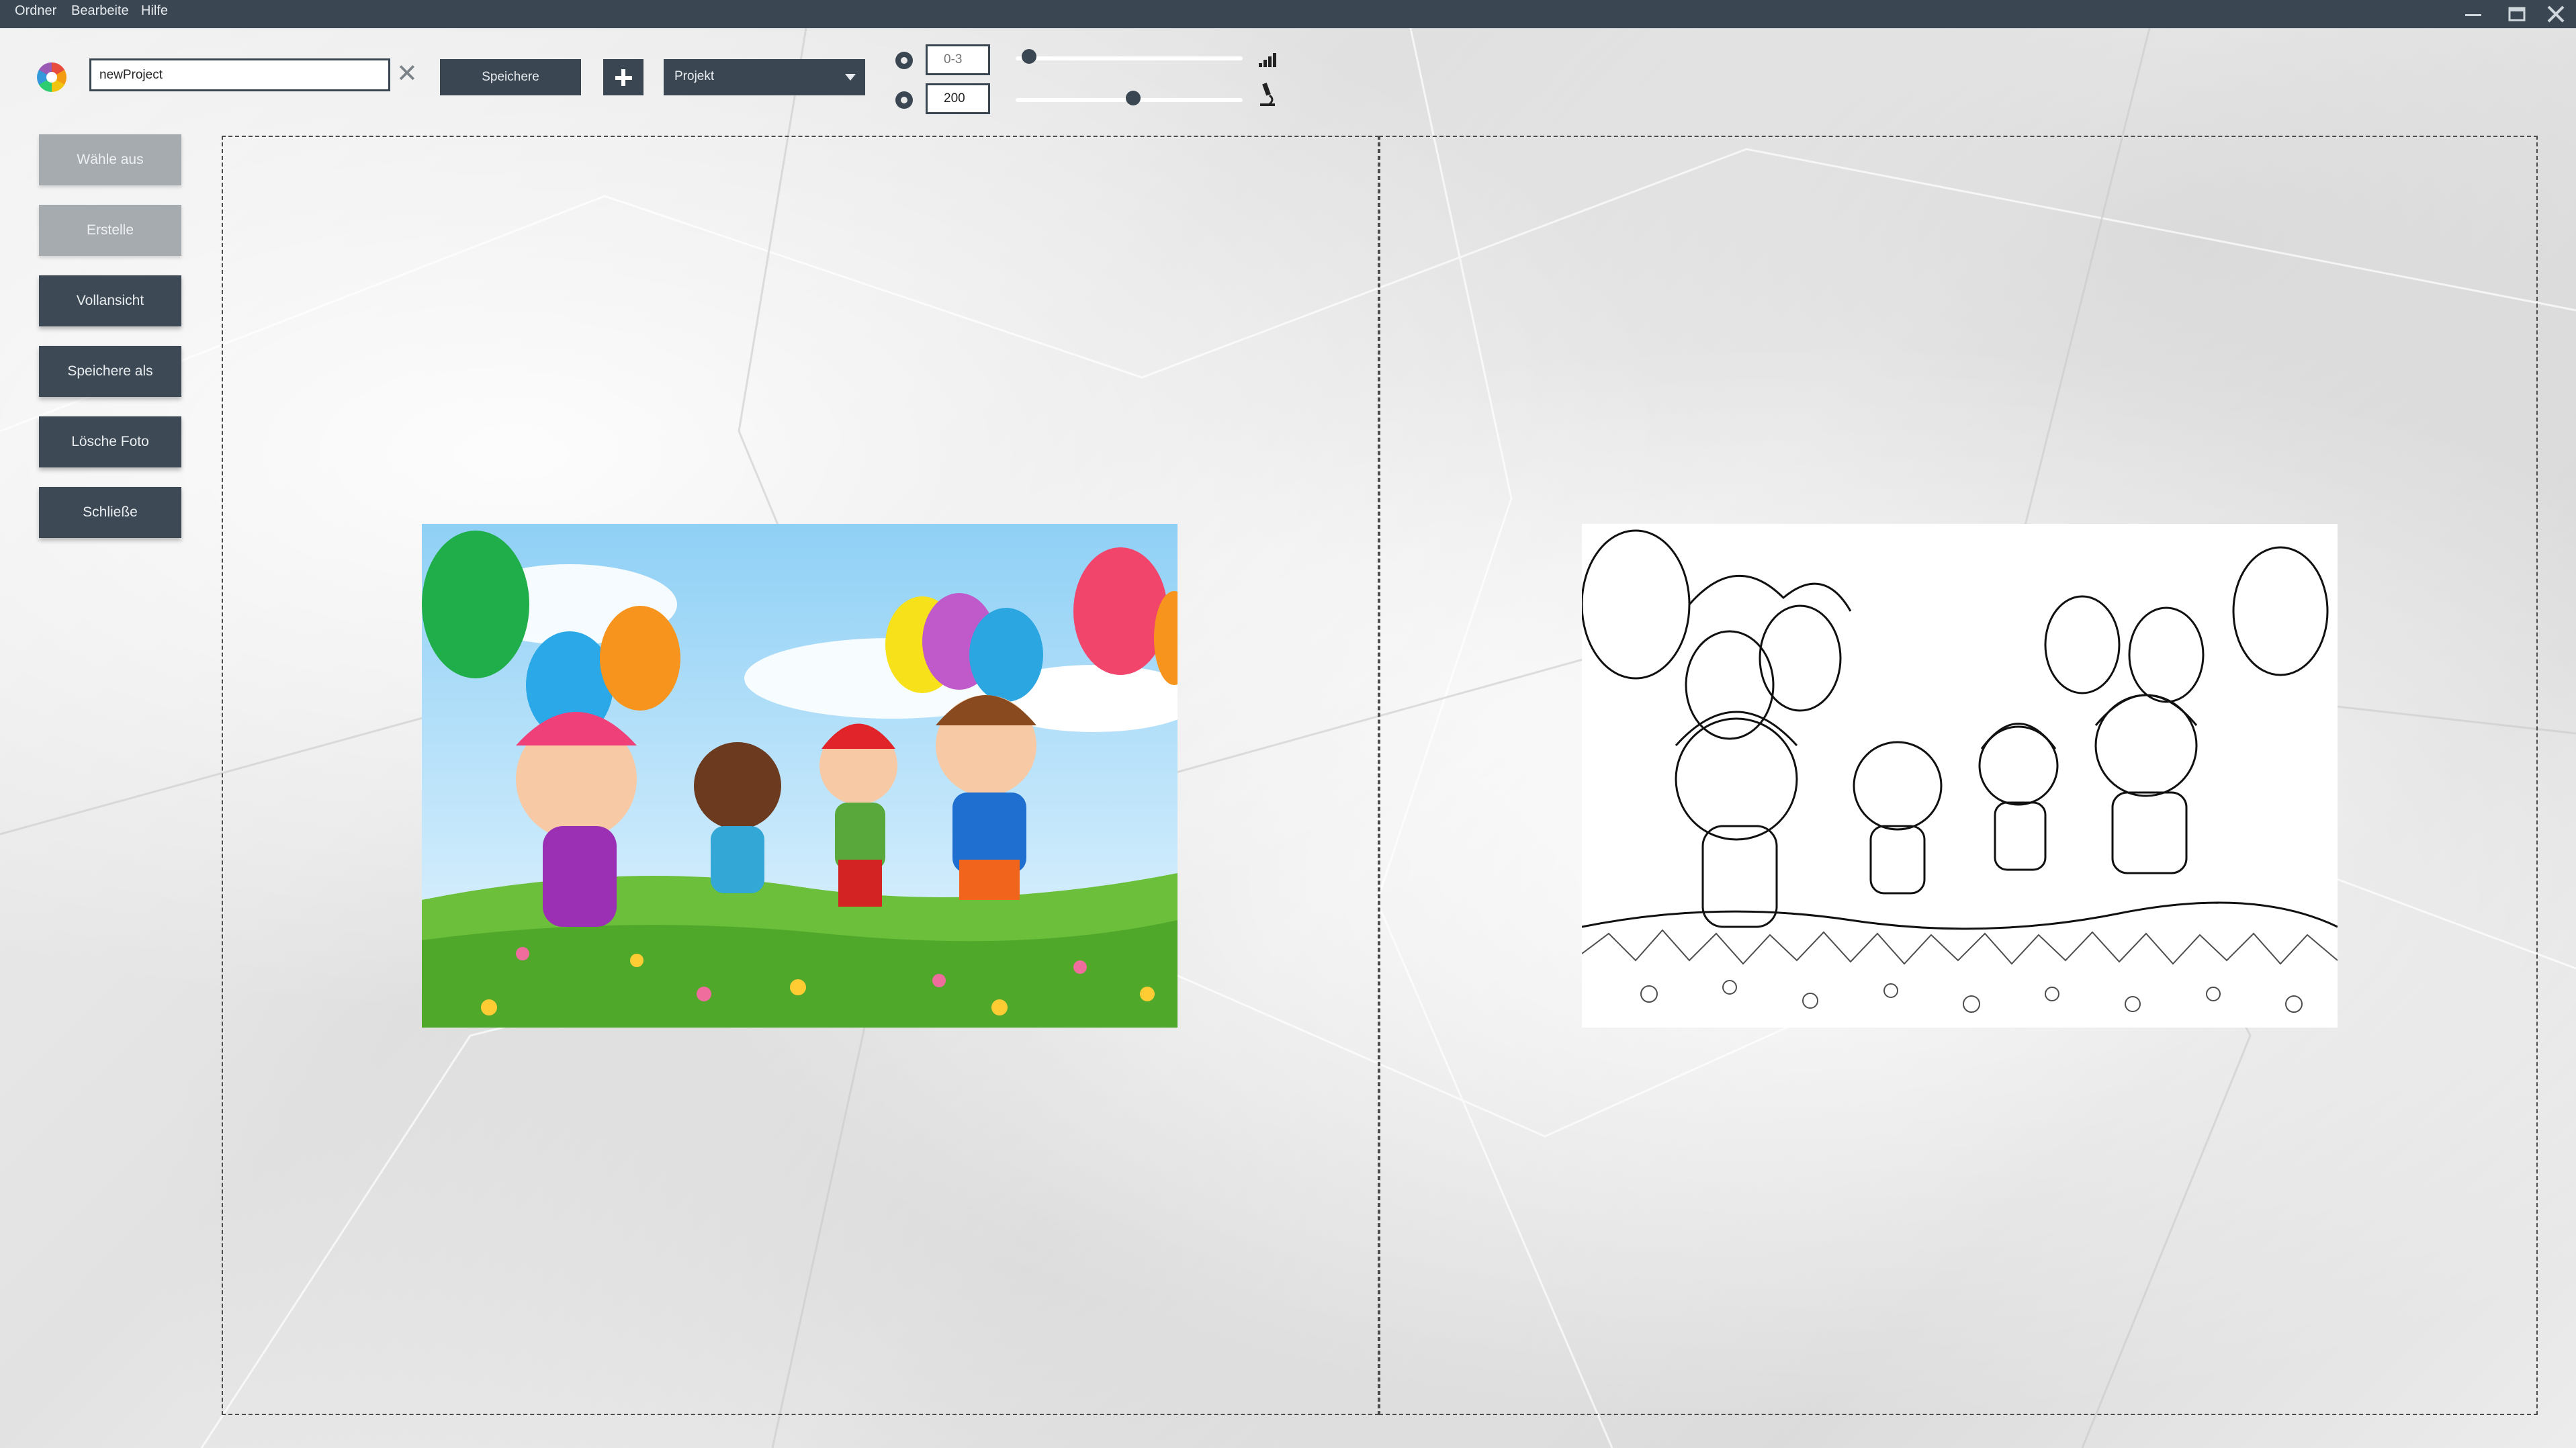 The image size is (2576, 1448). What do you see at coordinates (110, 300) in the screenshot?
I see `full-view-button: Vollansicht` at bounding box center [110, 300].